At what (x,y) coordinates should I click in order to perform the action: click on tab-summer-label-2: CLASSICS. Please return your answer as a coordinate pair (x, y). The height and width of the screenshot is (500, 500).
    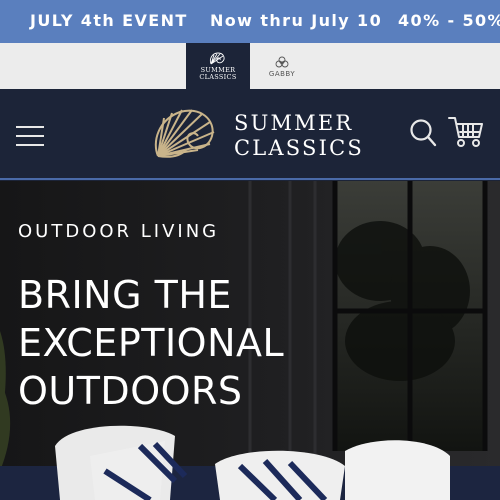
    Looking at the image, I should click on (218, 77).